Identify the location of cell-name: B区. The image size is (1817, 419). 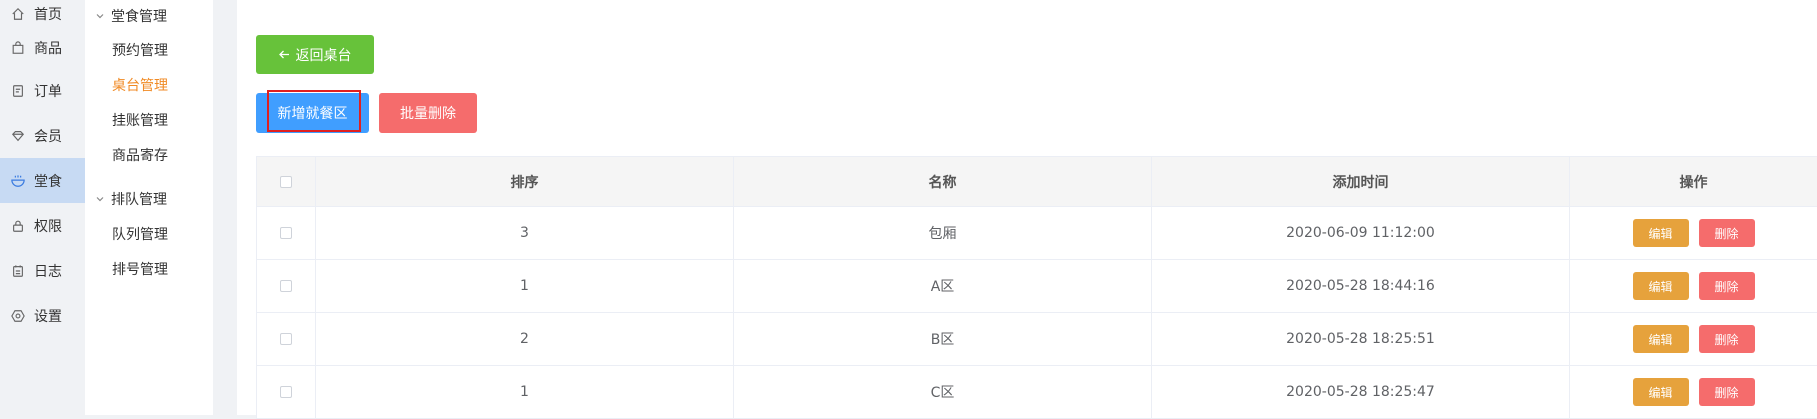
(943, 339).